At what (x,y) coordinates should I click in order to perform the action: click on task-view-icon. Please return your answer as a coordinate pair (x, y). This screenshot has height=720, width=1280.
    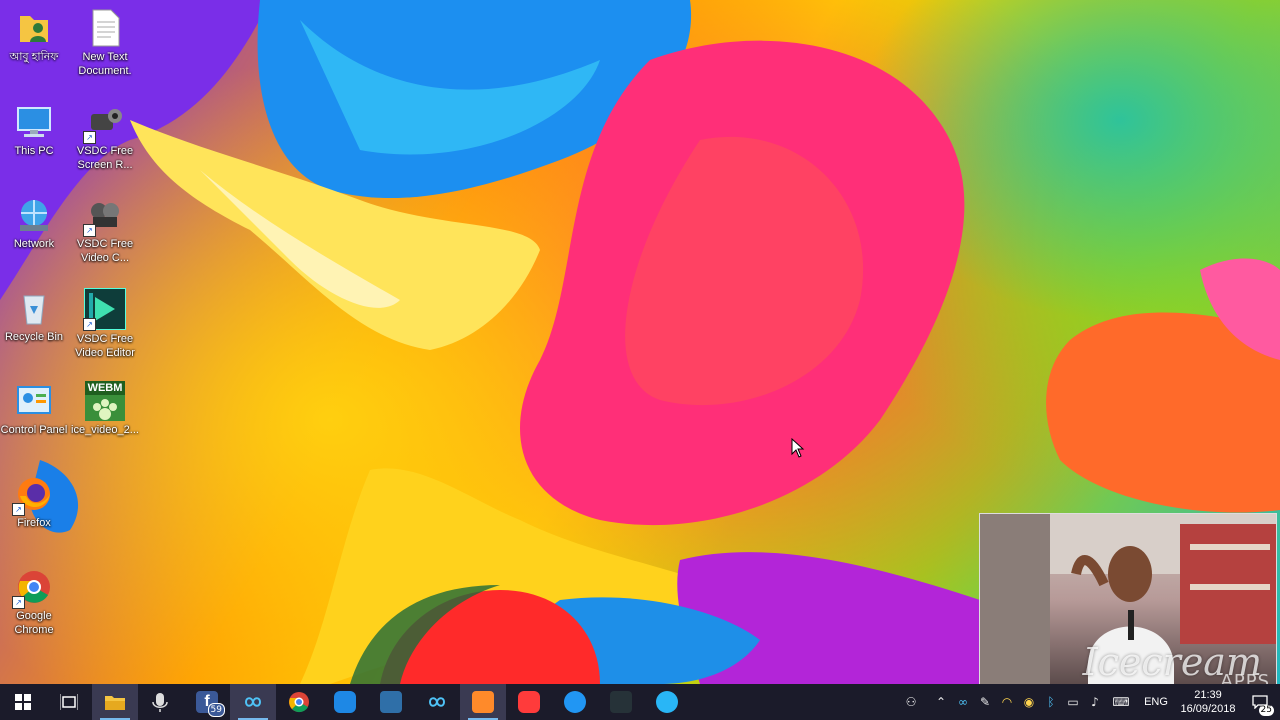
    Looking at the image, I should click on (69, 702).